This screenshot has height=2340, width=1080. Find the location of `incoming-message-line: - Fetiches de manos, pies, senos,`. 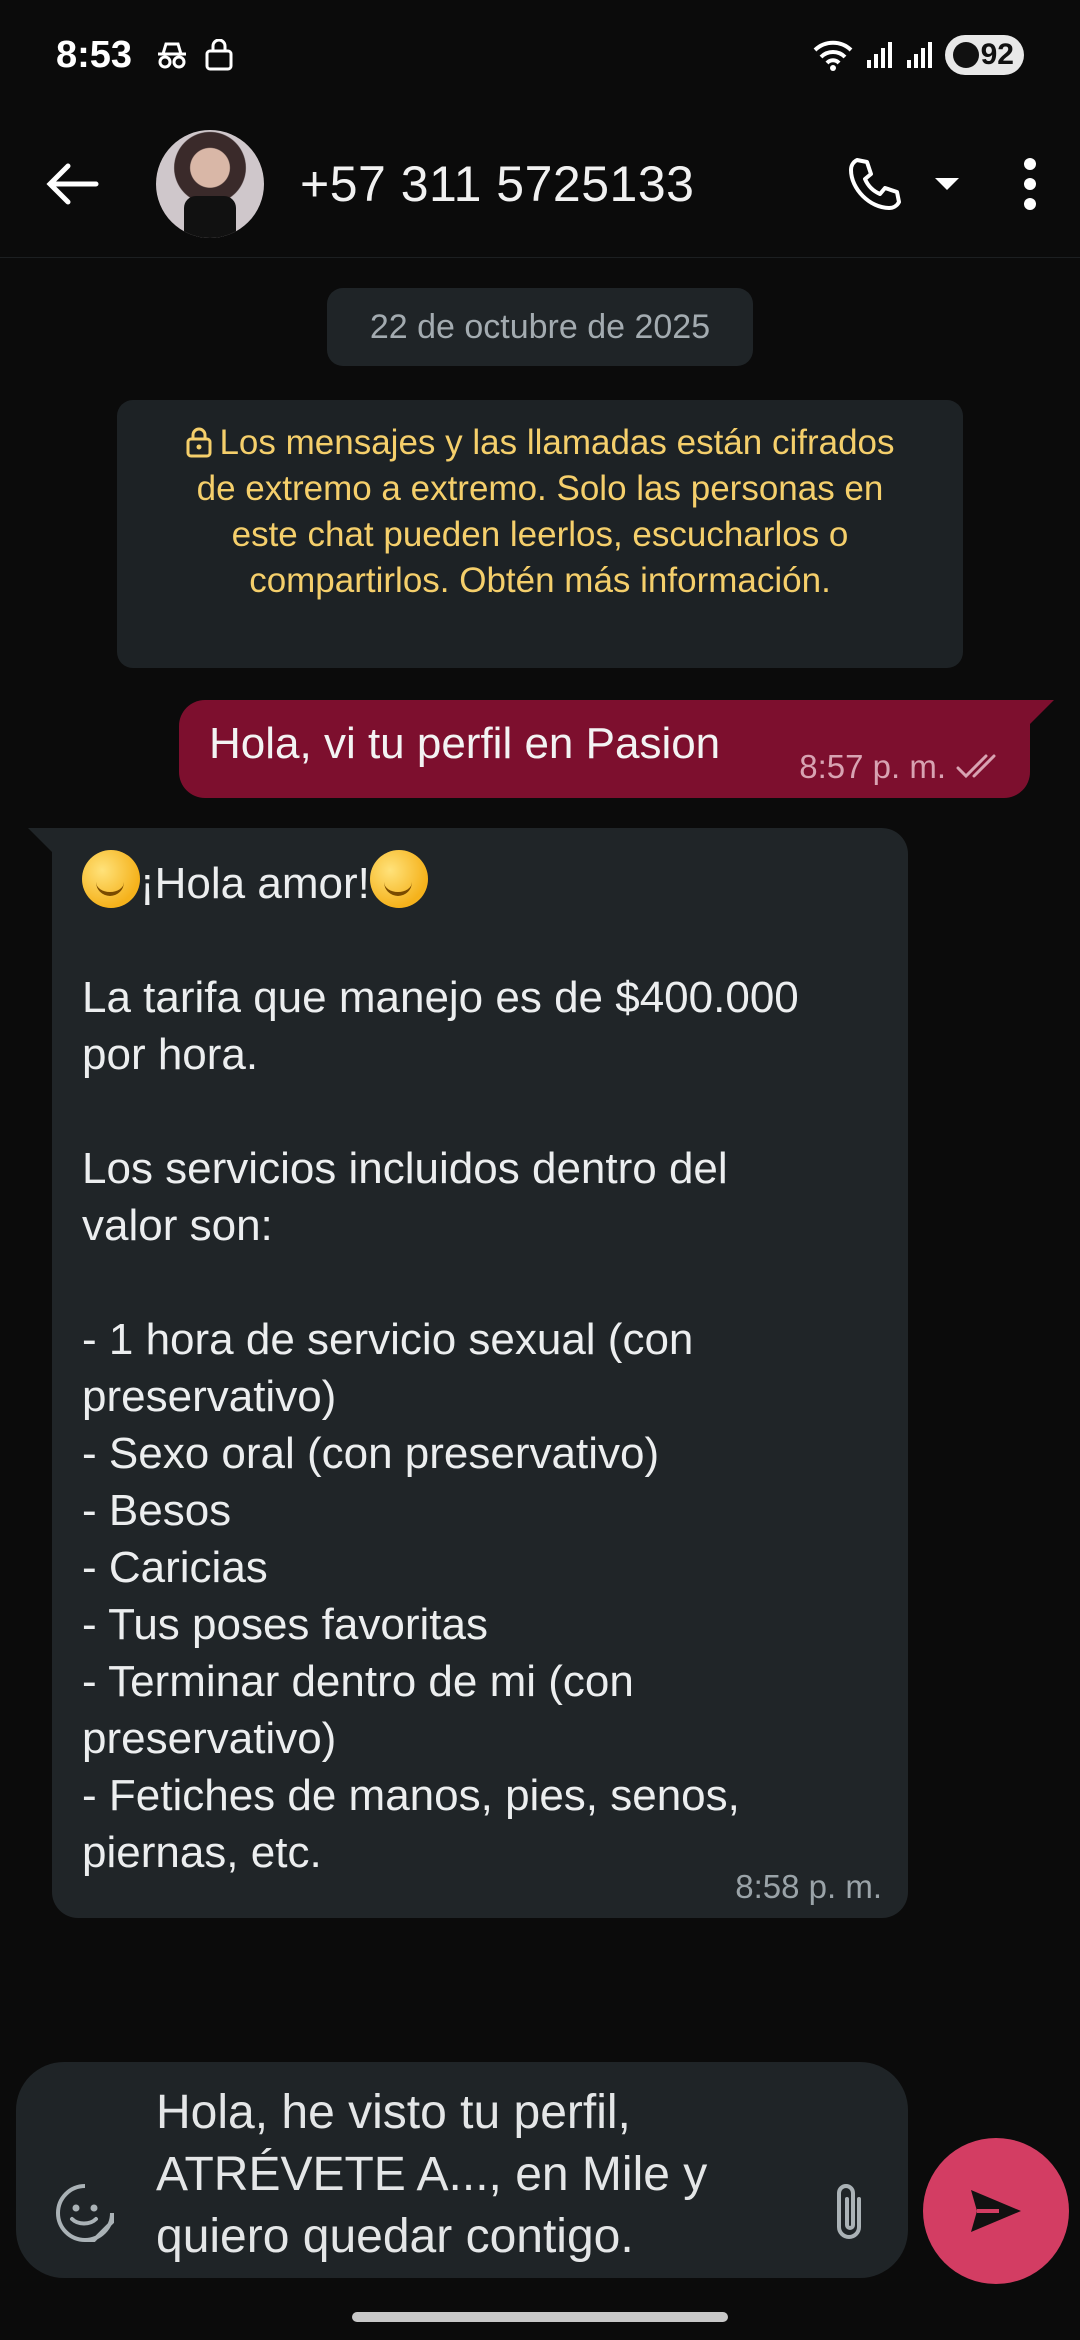

incoming-message-line: - Fetiches de manos, pies, senos, is located at coordinates (411, 1795).